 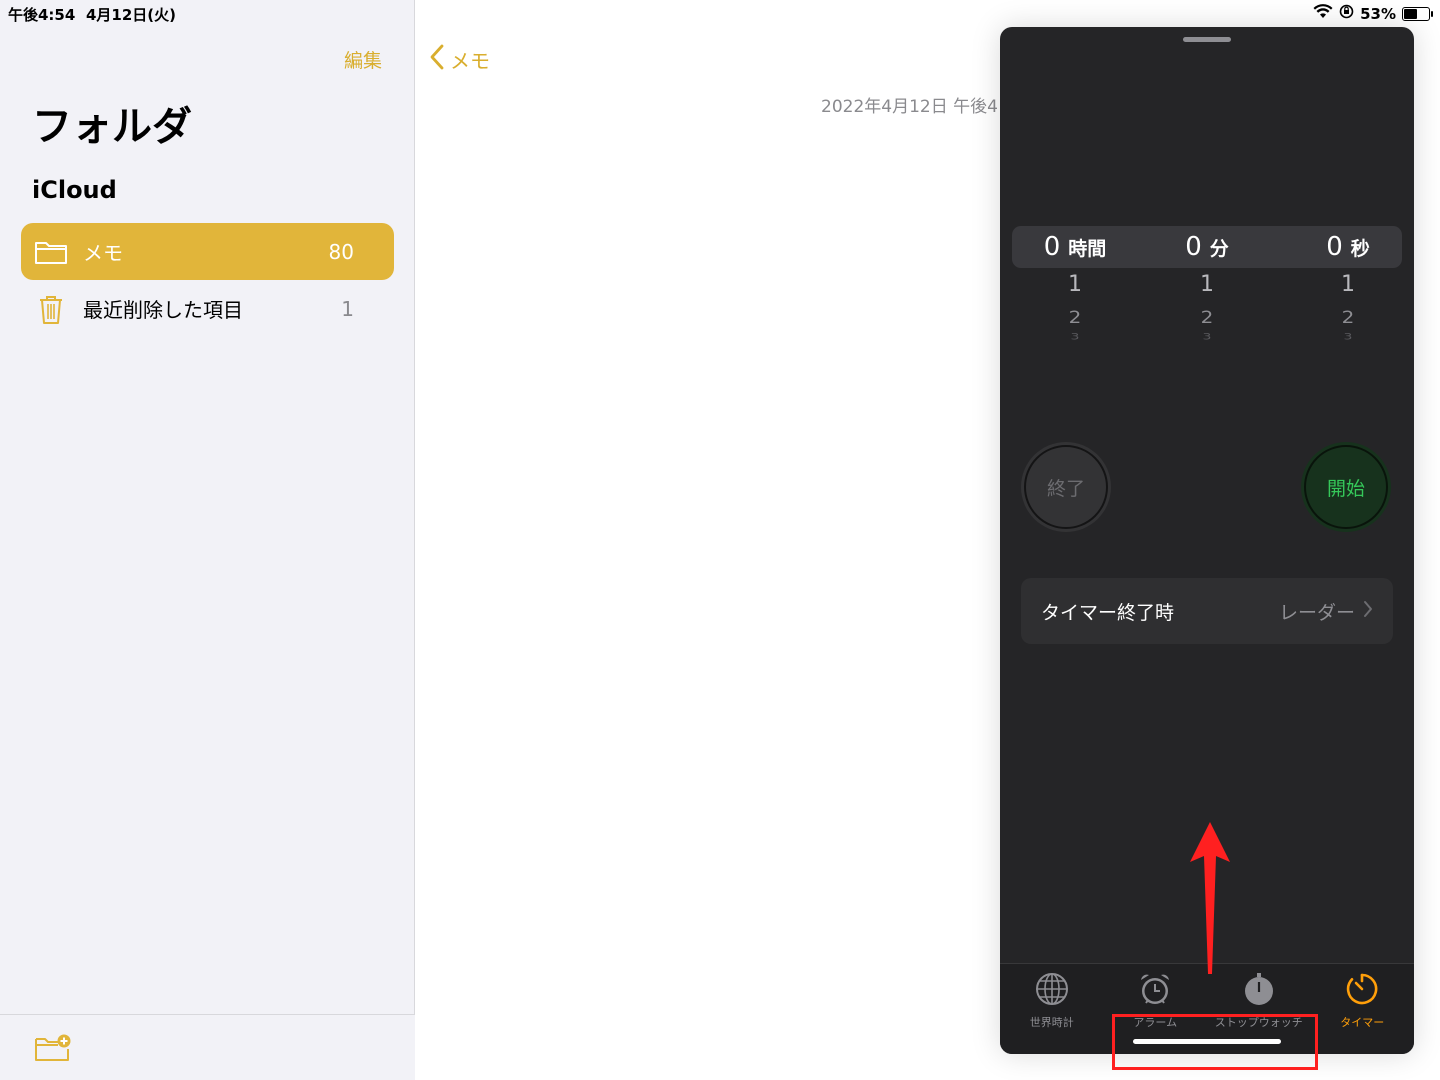 I want to click on folder-count: 1, so click(x=347, y=308).